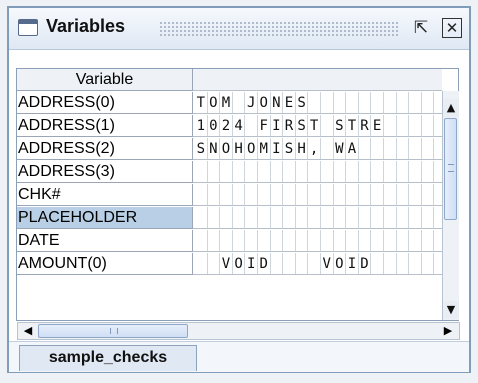 This screenshot has height=383, width=478. Describe the element at coordinates (214, 102) in the screenshot. I see `character-cell: O` at that location.